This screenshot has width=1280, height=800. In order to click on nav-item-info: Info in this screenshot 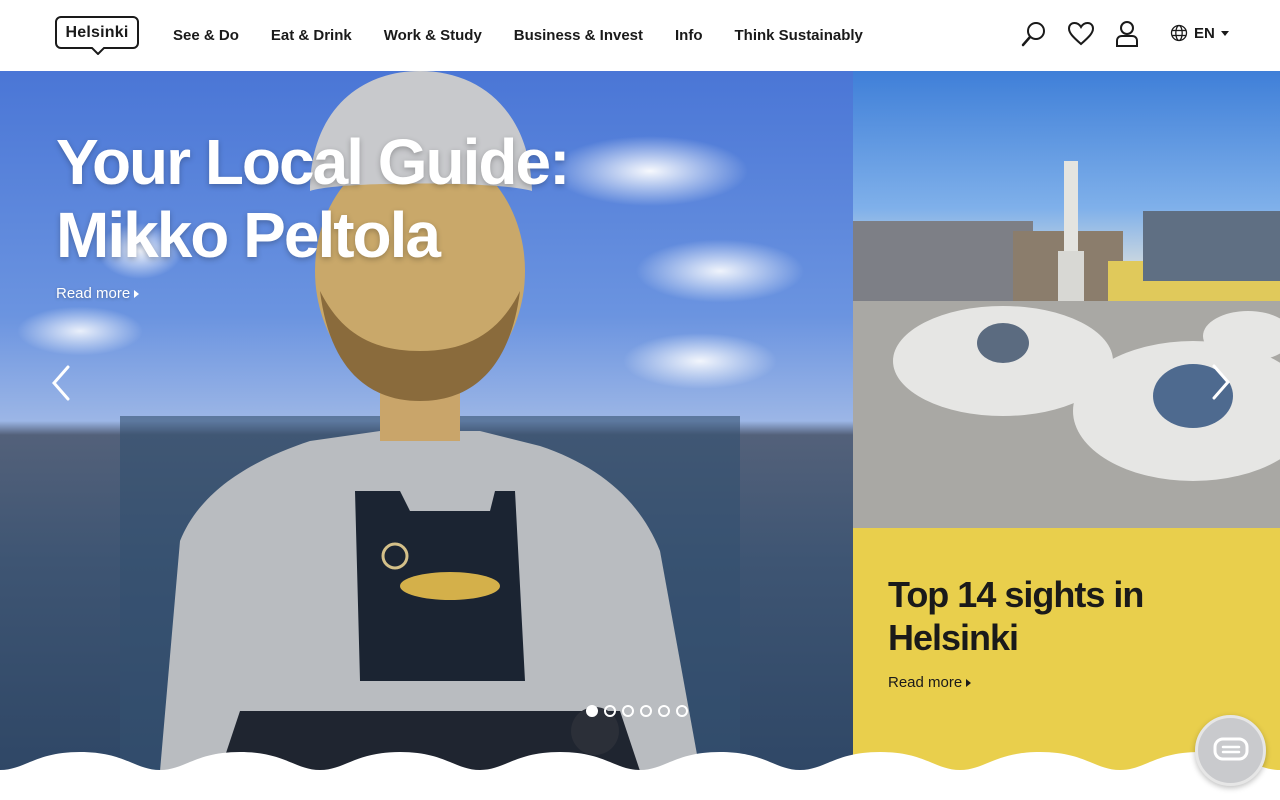, I will do `click(689, 35)`.